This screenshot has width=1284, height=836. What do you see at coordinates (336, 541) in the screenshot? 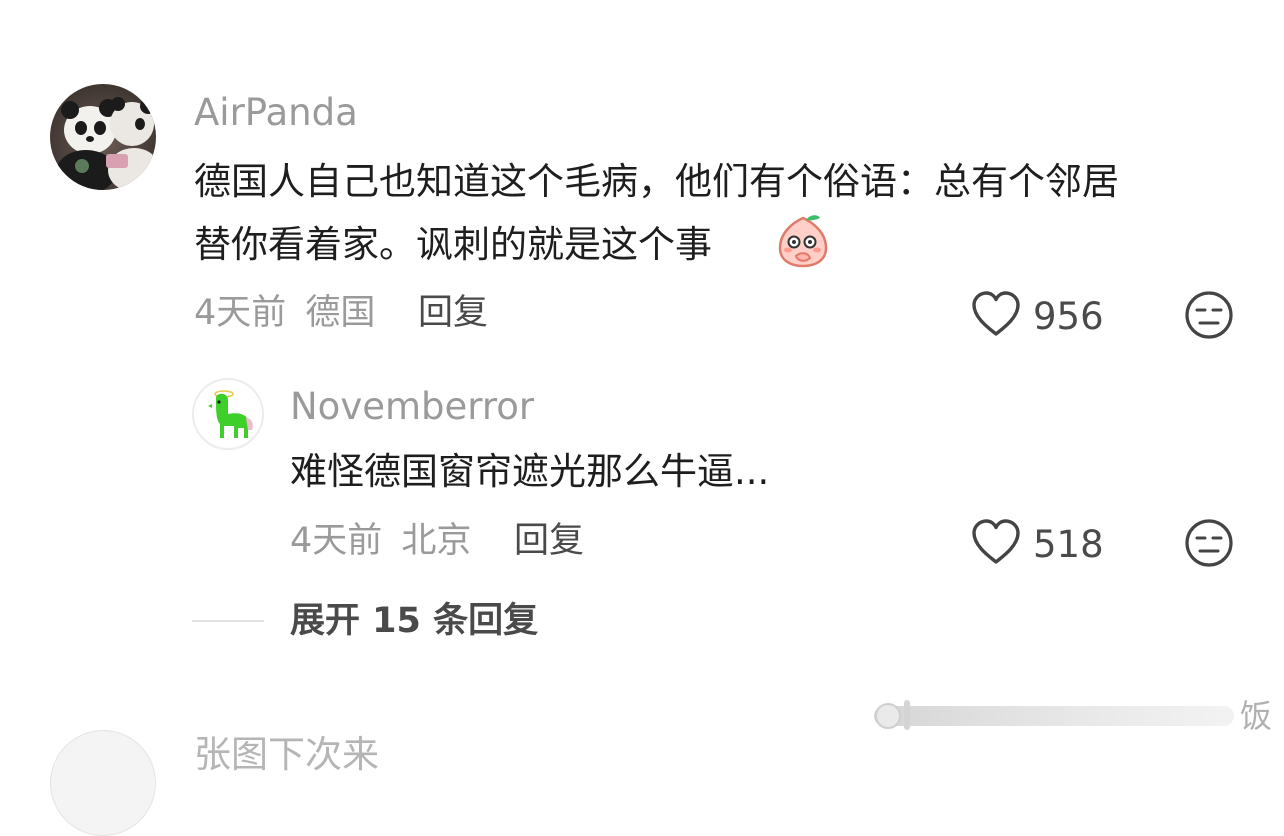
I see `reply-time: 4天前` at bounding box center [336, 541].